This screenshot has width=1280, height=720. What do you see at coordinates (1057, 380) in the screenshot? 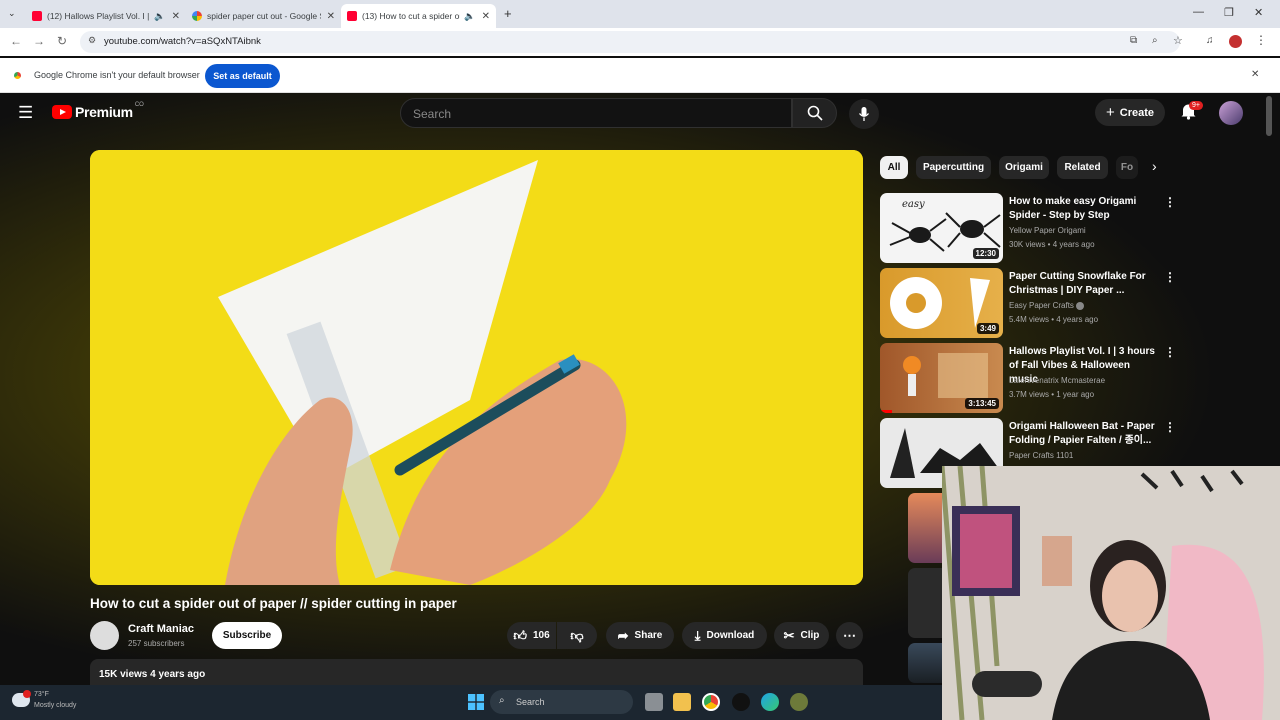
I see `recommendation-channel: Latenivenatrix Mcmasterae` at bounding box center [1057, 380].